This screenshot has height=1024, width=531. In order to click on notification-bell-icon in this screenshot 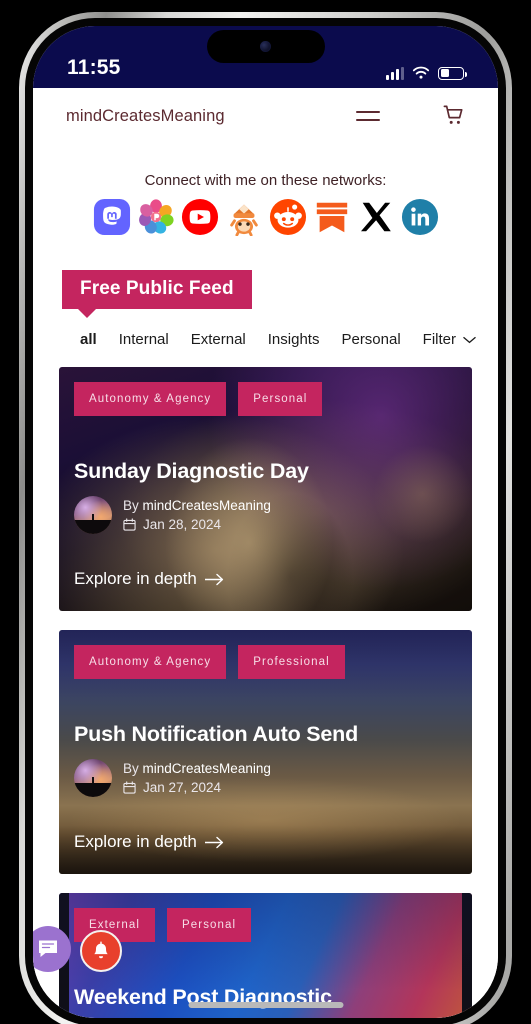, I will do `click(101, 950)`.